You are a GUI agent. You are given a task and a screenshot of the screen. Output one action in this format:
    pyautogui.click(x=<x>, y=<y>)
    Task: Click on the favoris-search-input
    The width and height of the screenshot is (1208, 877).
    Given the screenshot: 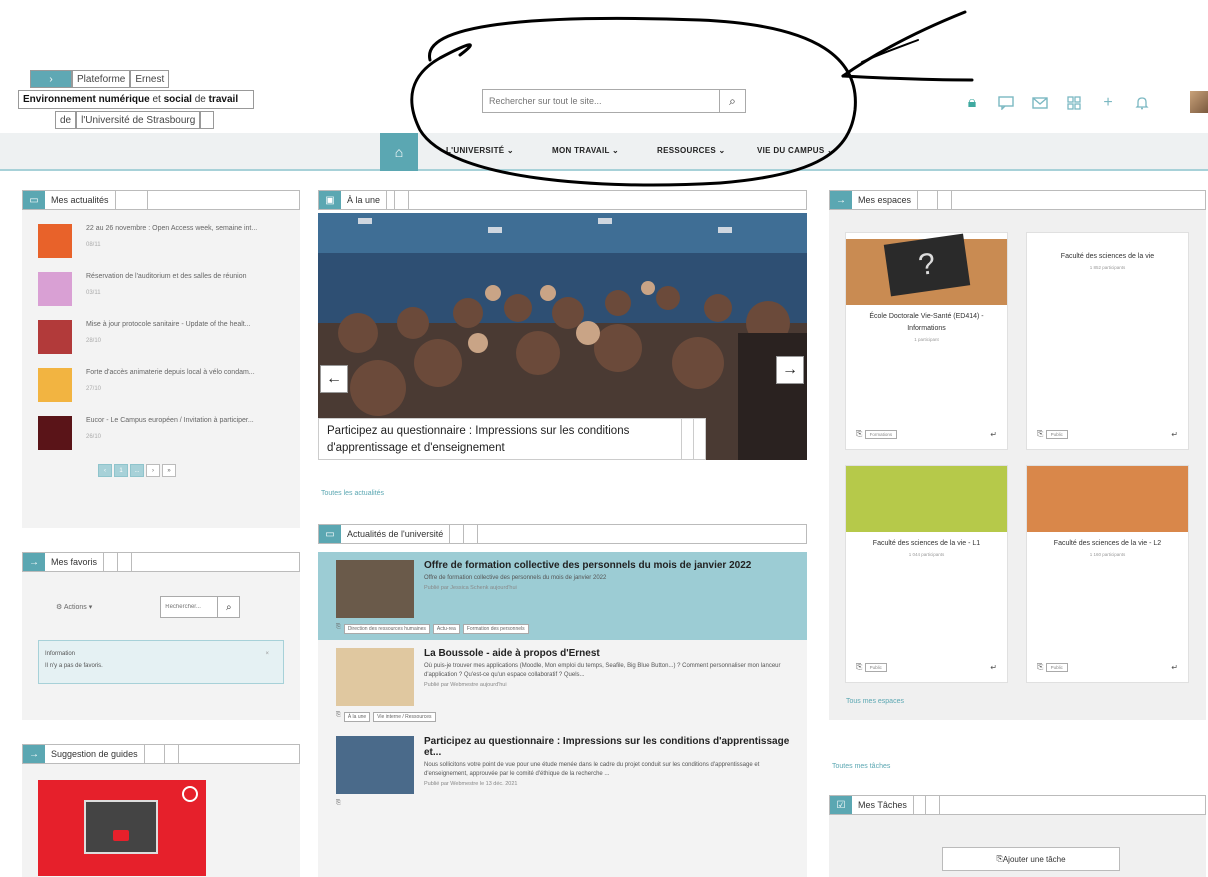 What is the action you would take?
    pyautogui.click(x=189, y=607)
    